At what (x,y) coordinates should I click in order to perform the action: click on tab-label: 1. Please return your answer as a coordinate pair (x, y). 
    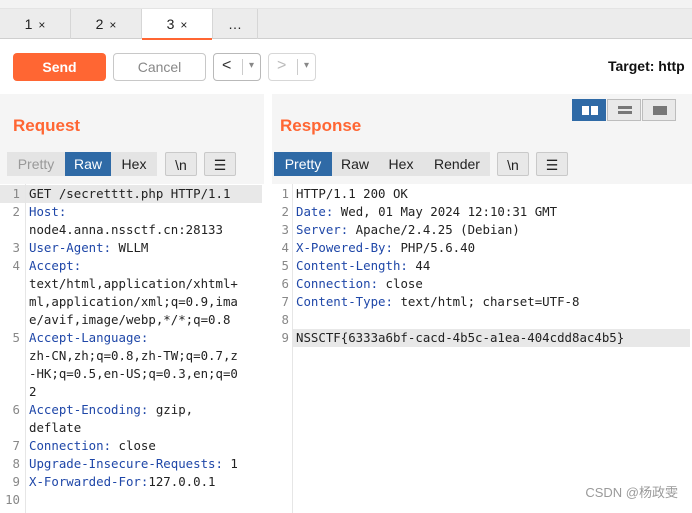
    Looking at the image, I should click on (28, 24).